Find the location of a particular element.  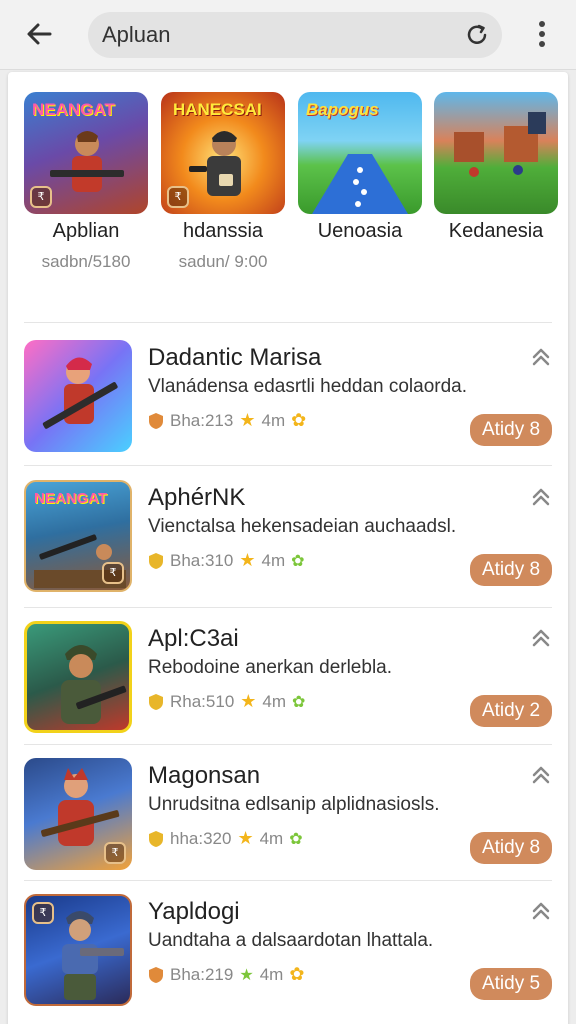

app-meta: Rha:510 ★ 4m ✿ is located at coordinates (226, 701).